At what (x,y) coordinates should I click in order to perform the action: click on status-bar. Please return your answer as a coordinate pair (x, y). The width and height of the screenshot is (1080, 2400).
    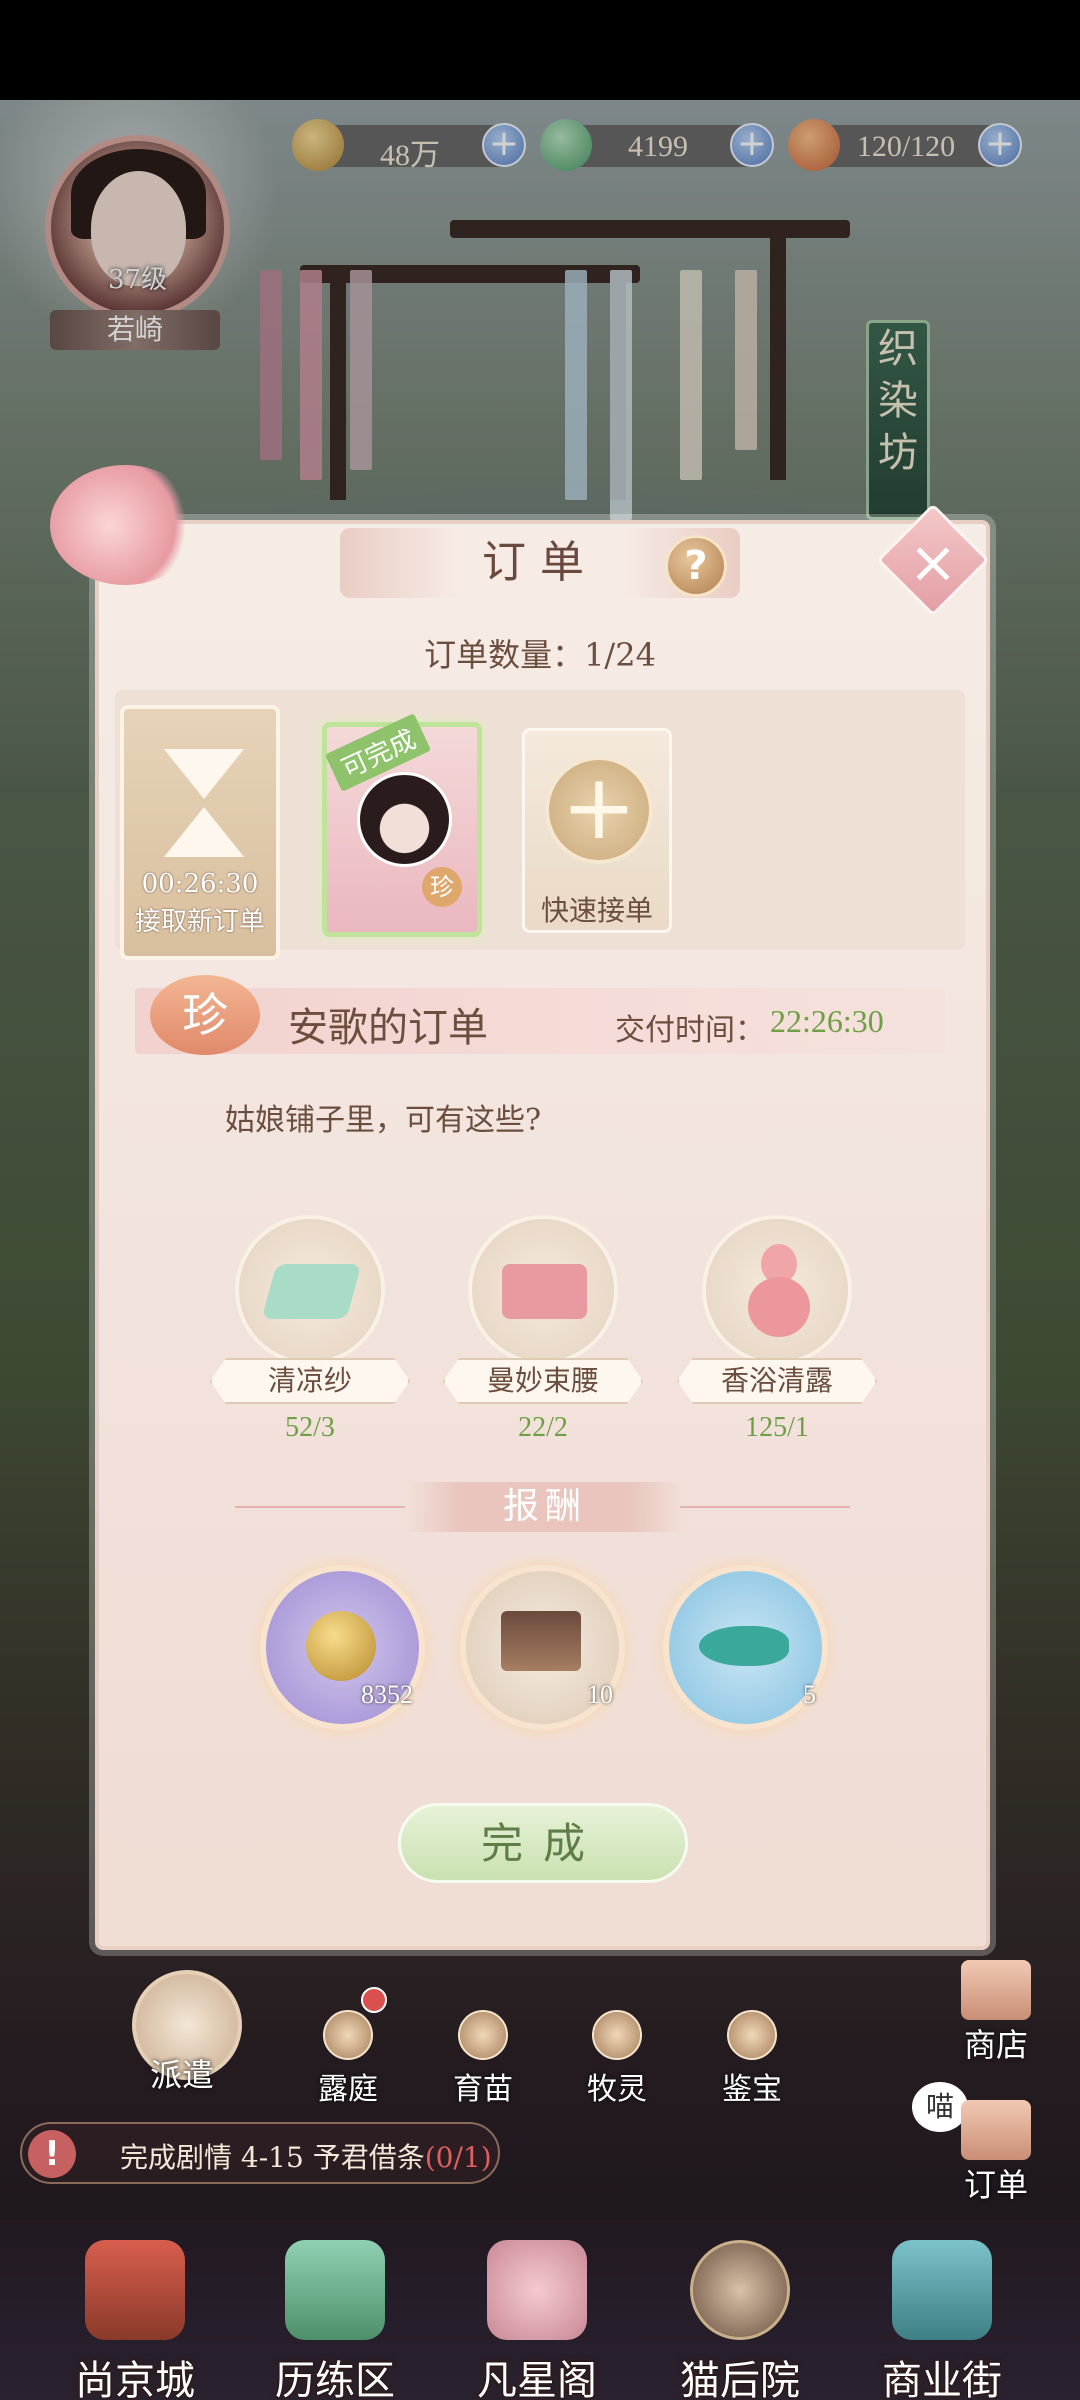
    Looking at the image, I should click on (540, 50).